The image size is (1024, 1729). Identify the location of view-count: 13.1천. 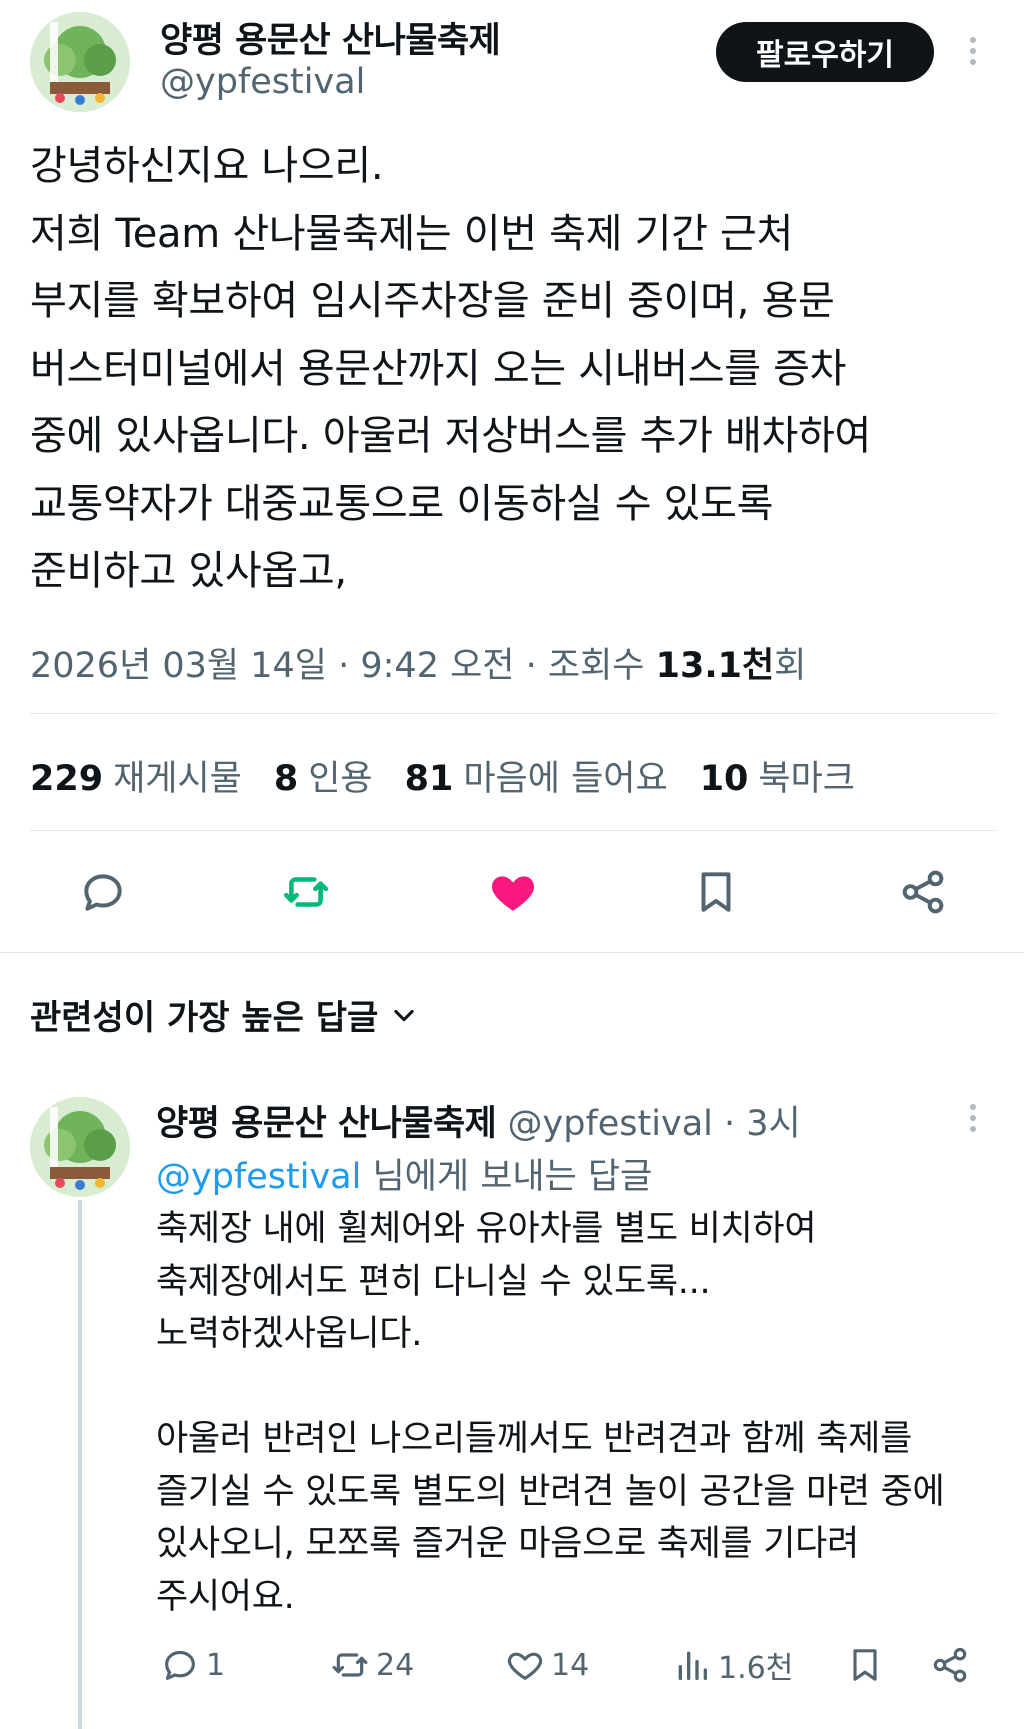
(715, 666).